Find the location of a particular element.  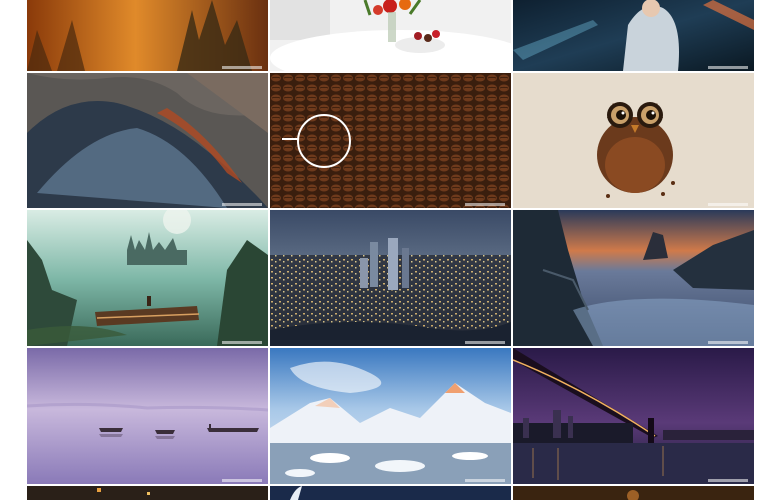

misty-boats-image is located at coordinates (147, 416).